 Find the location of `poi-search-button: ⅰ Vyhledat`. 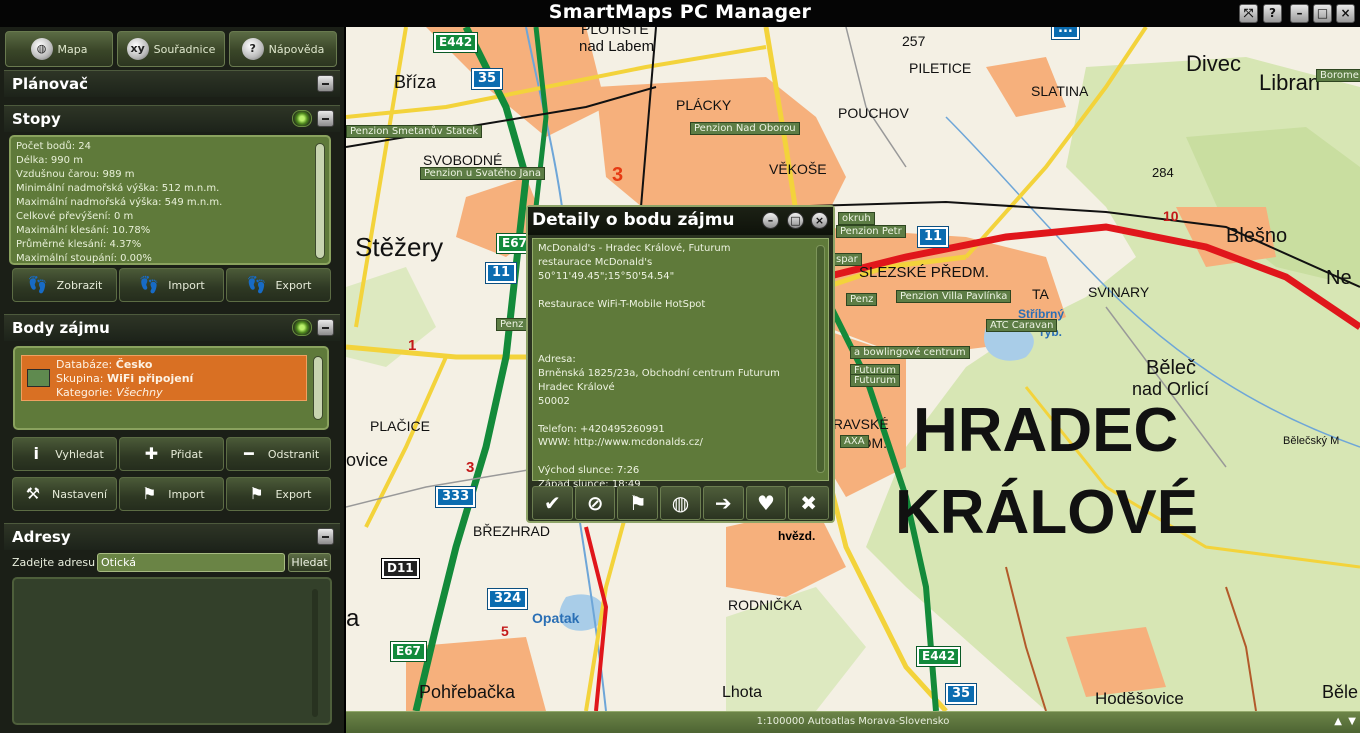

poi-search-button: ⅰ Vyhledat is located at coordinates (64, 454).